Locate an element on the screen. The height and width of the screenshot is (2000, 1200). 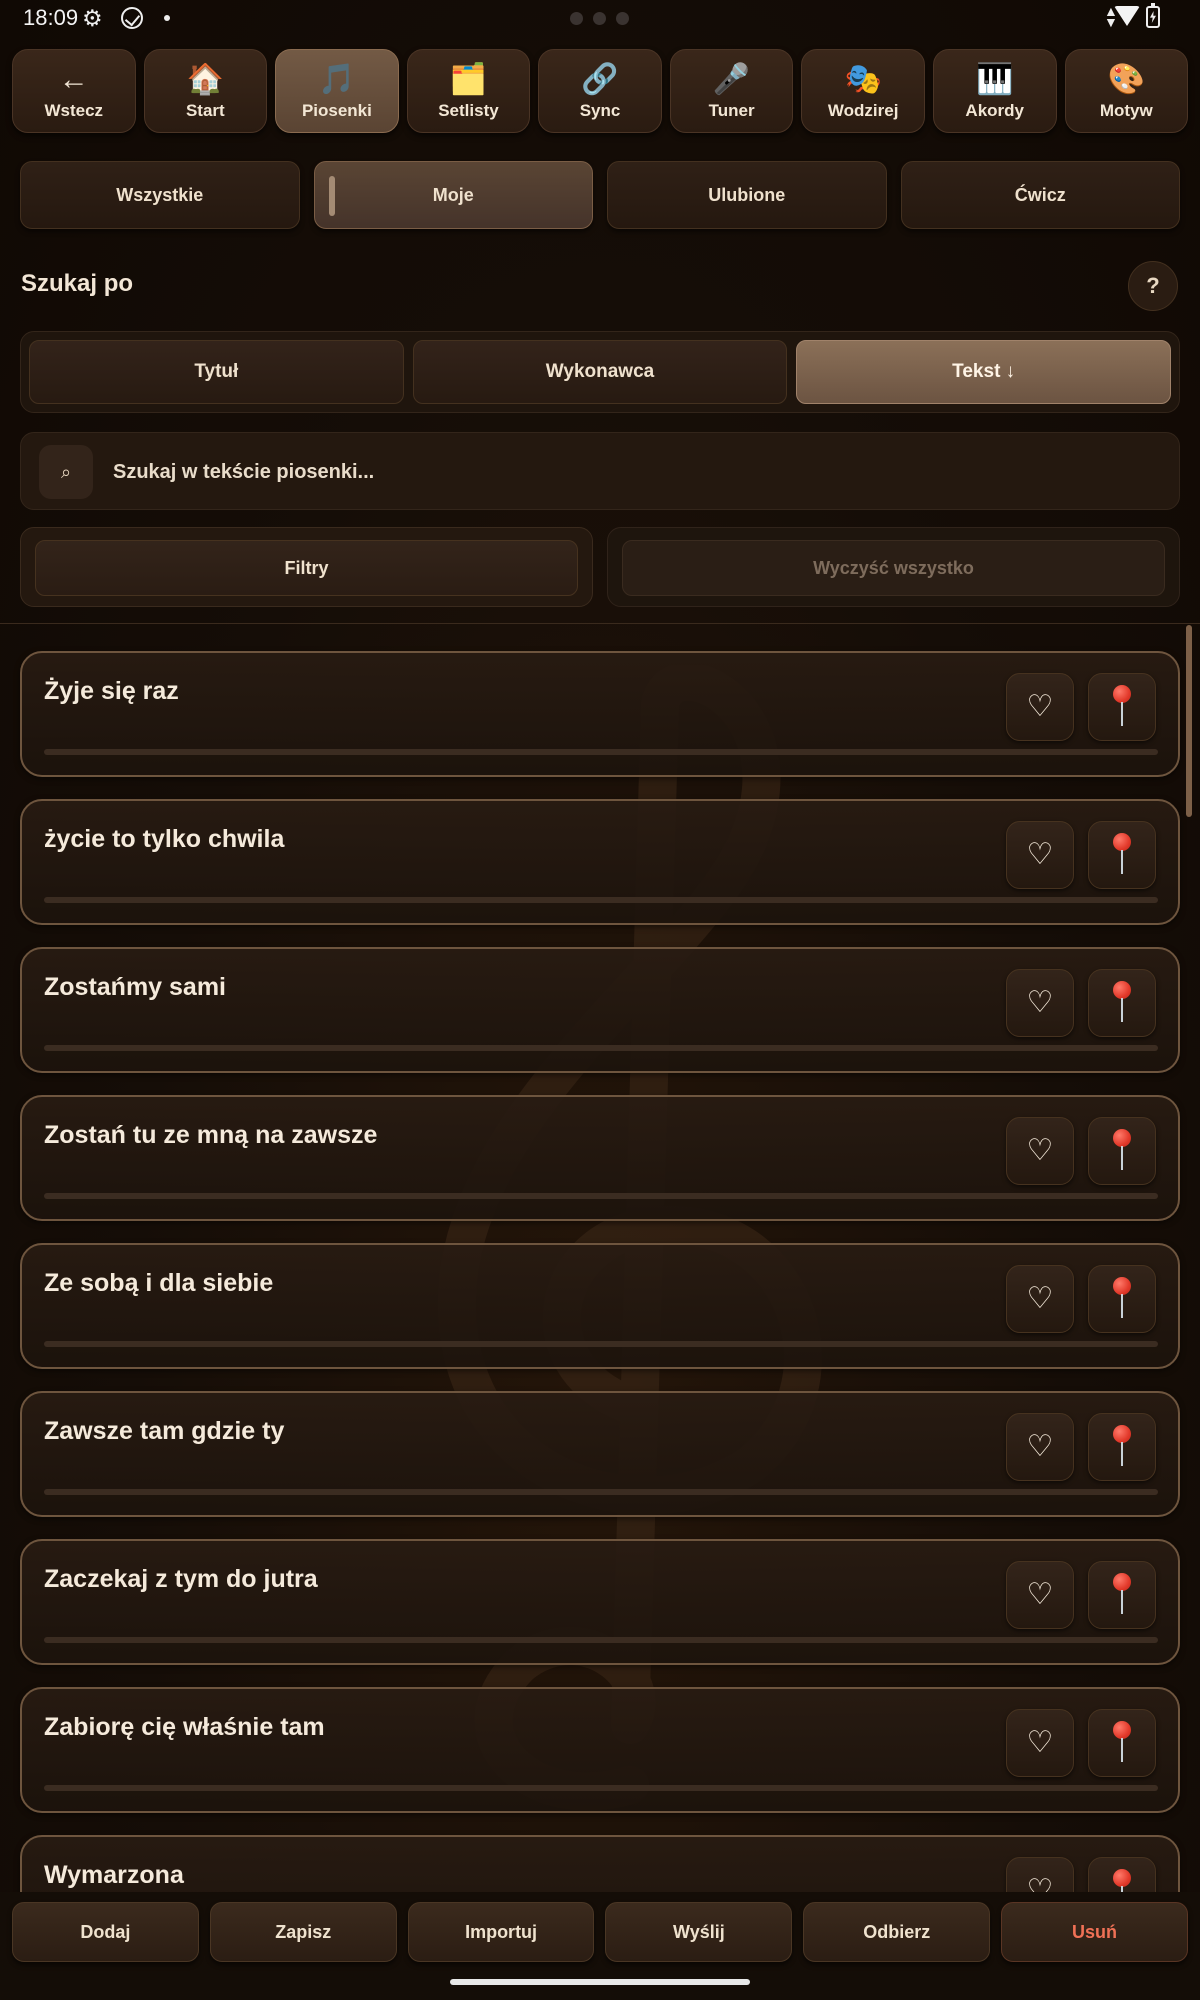
song-card: Zostańmy sami ♡ is located at coordinates (600, 1010).